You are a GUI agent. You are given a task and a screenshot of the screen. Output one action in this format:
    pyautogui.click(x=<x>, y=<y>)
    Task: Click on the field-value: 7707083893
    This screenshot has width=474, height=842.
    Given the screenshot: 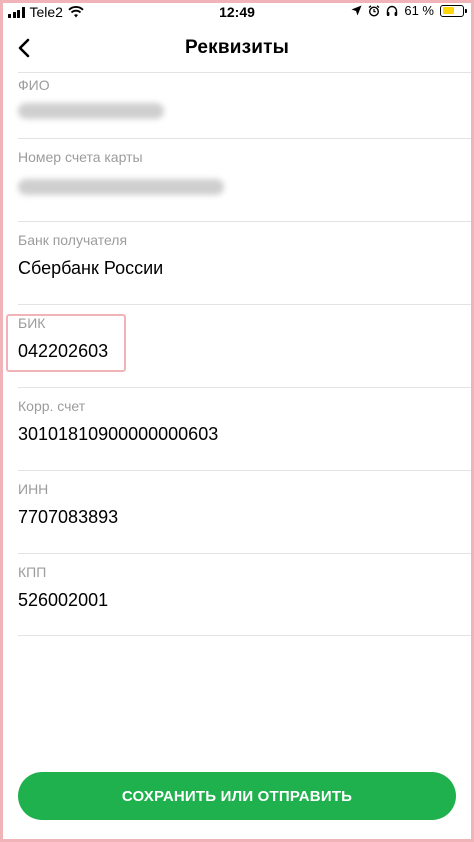 What is the action you would take?
    pyautogui.click(x=68, y=517)
    